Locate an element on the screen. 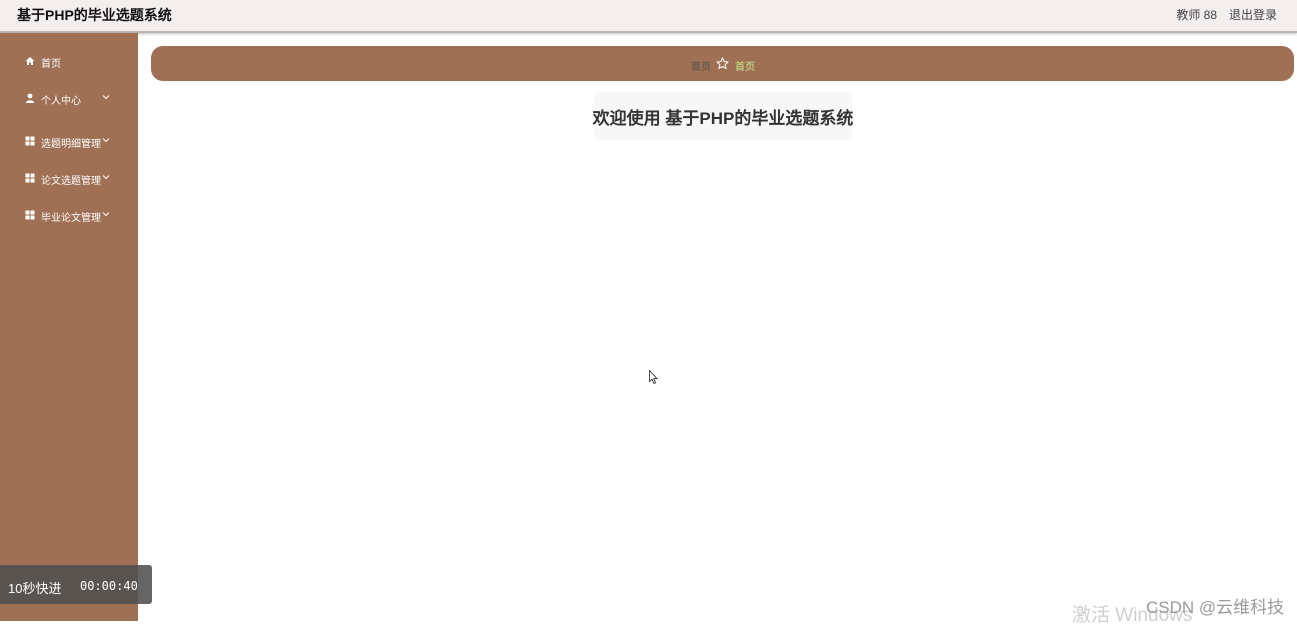 Image resolution: width=1297 pixels, height=627 pixels. sidebar-item-home: 首页 is located at coordinates (69, 61).